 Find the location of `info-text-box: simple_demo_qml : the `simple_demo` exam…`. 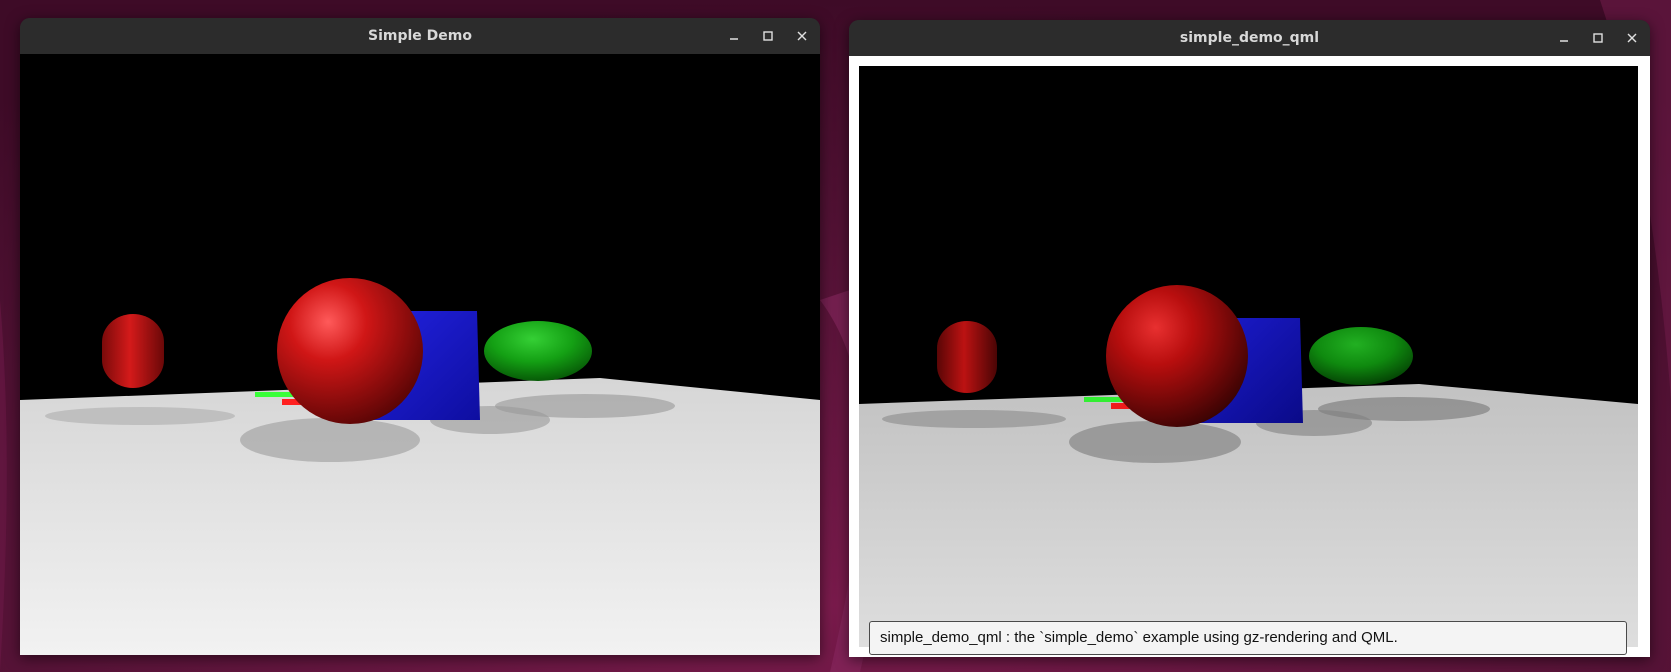

info-text-box: simple_demo_qml : the `simple_demo` exam… is located at coordinates (1248, 638).